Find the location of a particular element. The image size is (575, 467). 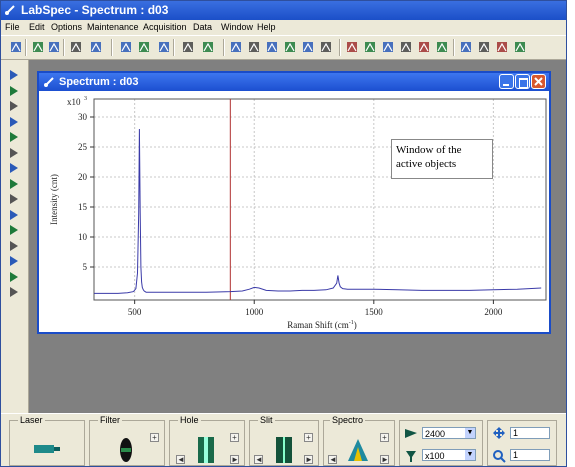

peaks-icon is located at coordinates (370, 47).